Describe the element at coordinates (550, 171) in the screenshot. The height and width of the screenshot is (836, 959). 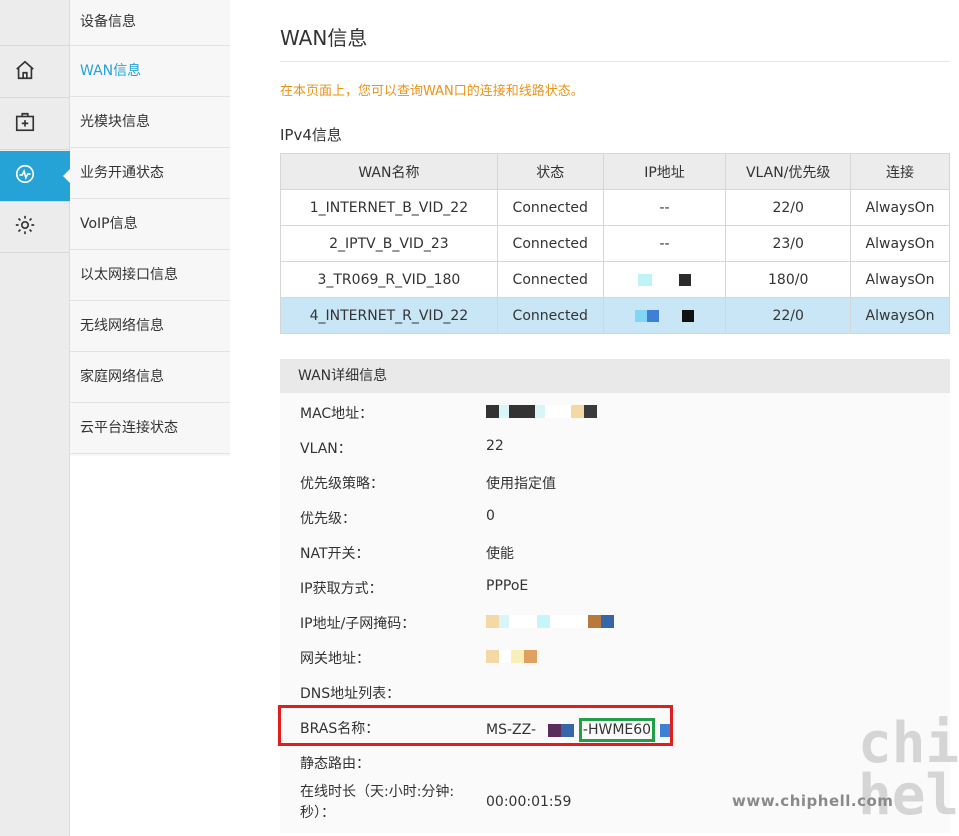
I see `col-header-status: 状态` at that location.